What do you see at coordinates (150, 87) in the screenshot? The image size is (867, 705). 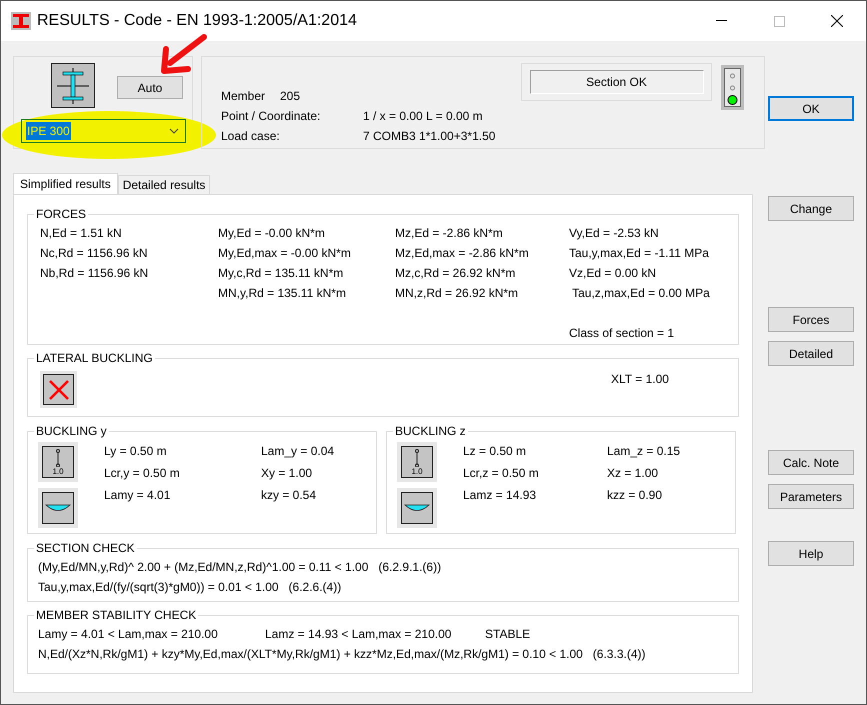 I see `auto-button: Auto` at bounding box center [150, 87].